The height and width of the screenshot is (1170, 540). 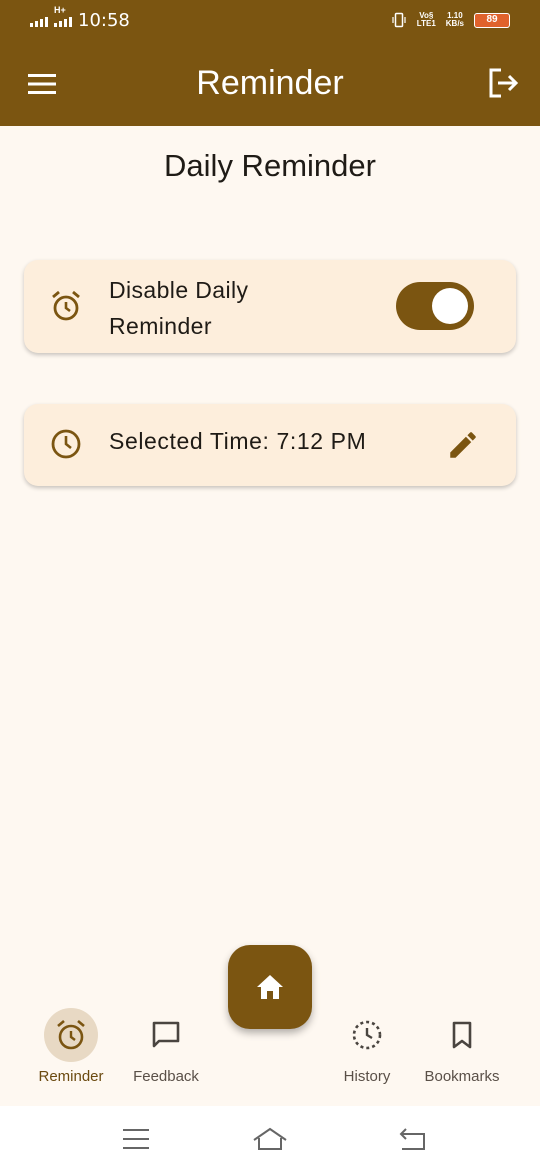 What do you see at coordinates (39, 21) in the screenshot?
I see `signal-icon` at bounding box center [39, 21].